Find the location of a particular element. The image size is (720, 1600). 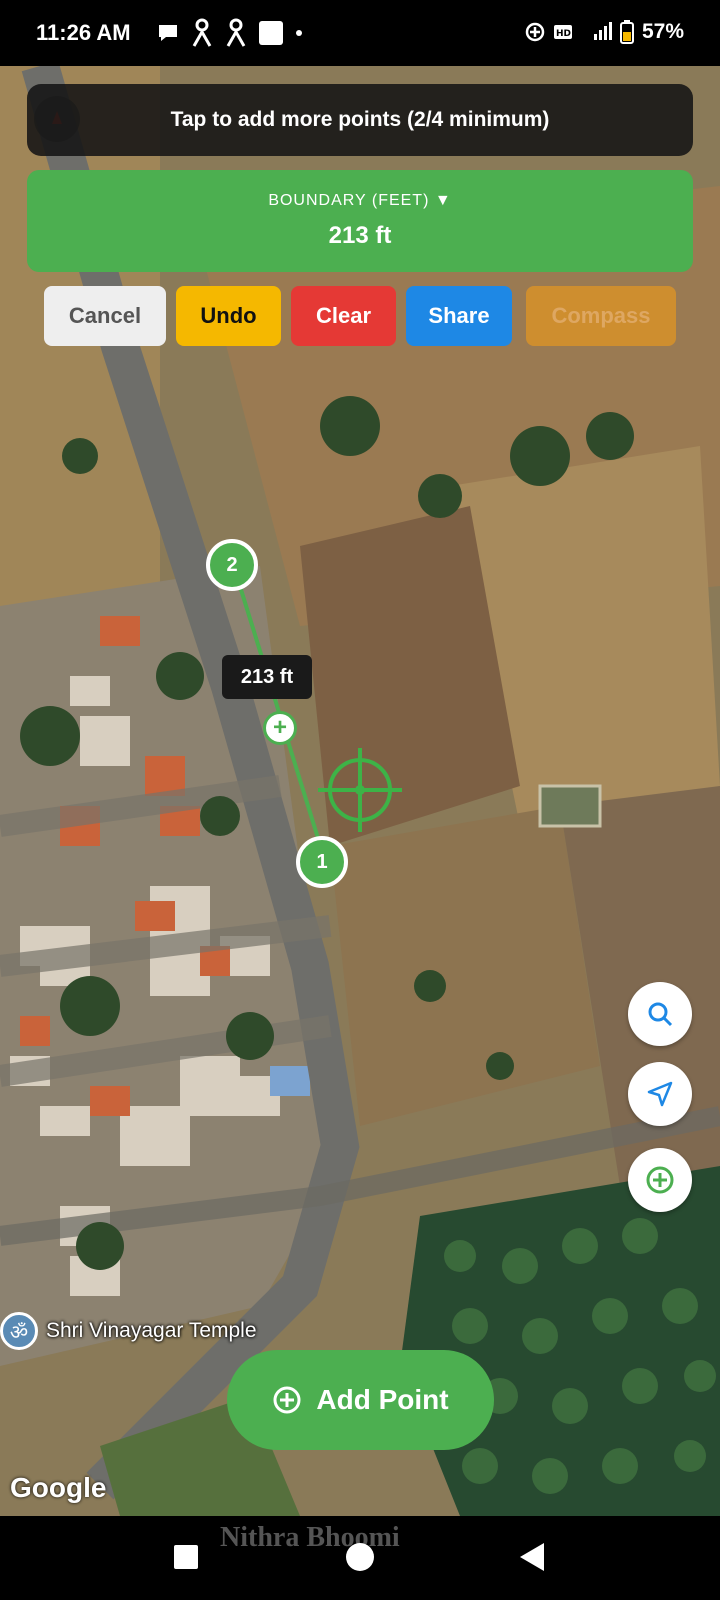

back-icon is located at coordinates (532, 1557).